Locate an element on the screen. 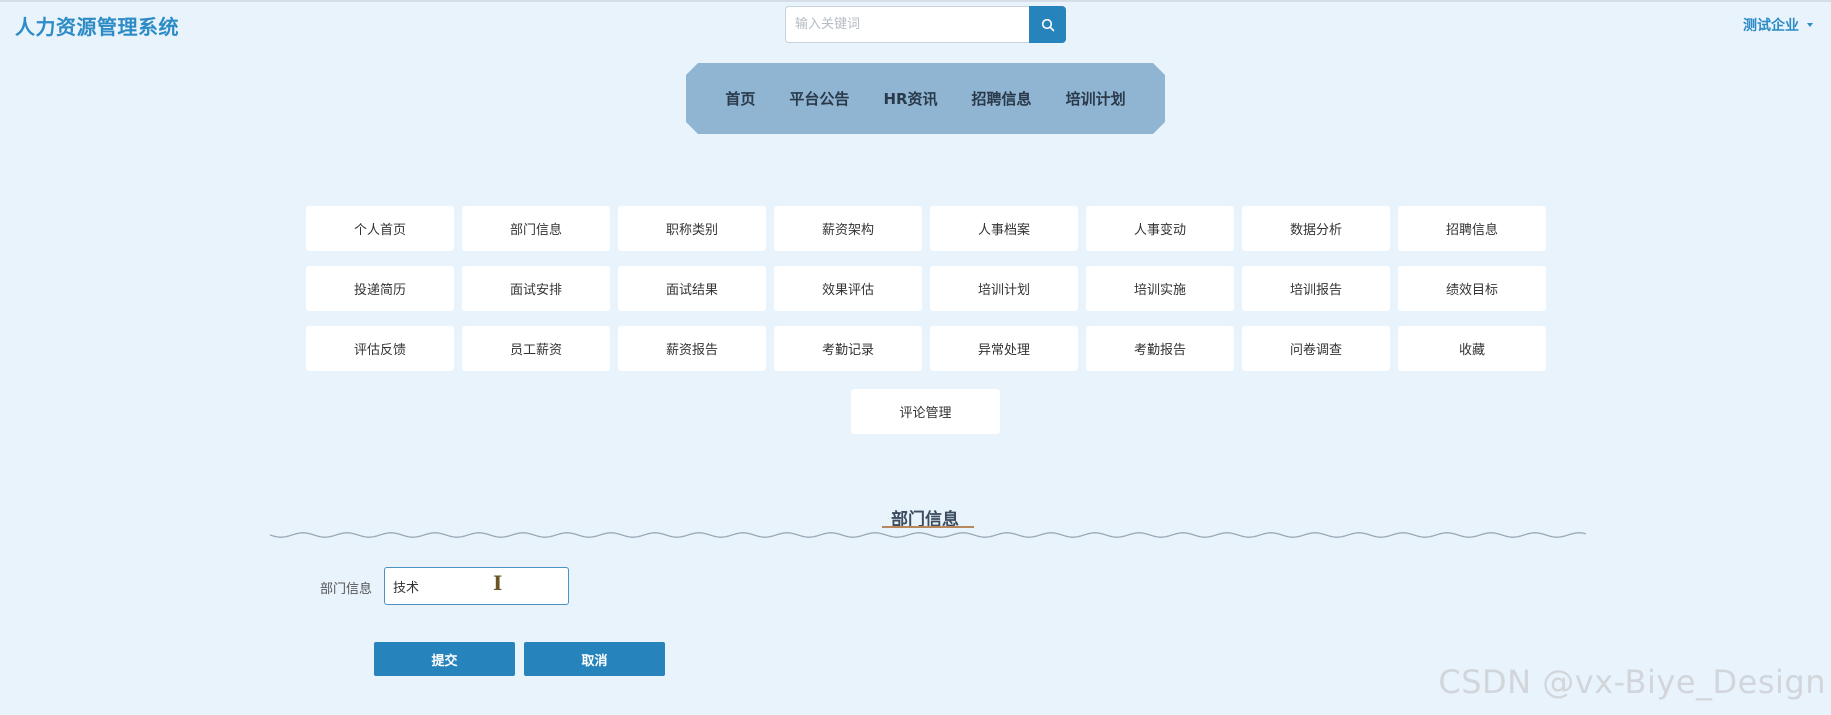 This screenshot has height=715, width=1831. menu-item: 职称类别 is located at coordinates (692, 228).